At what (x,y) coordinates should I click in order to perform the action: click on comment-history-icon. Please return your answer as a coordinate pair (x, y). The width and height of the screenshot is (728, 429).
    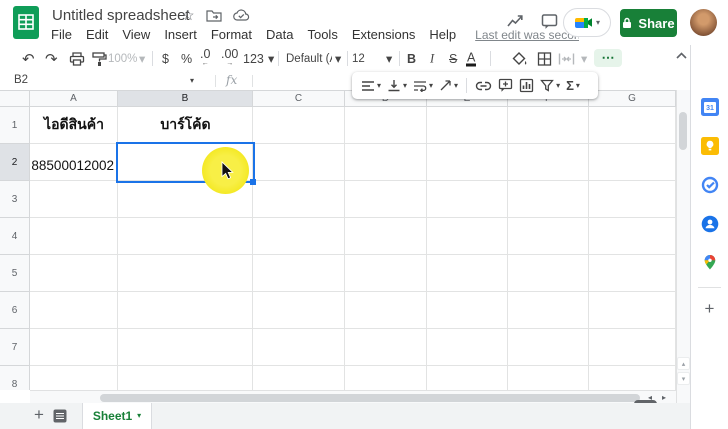
    Looking at the image, I should click on (549, 21).